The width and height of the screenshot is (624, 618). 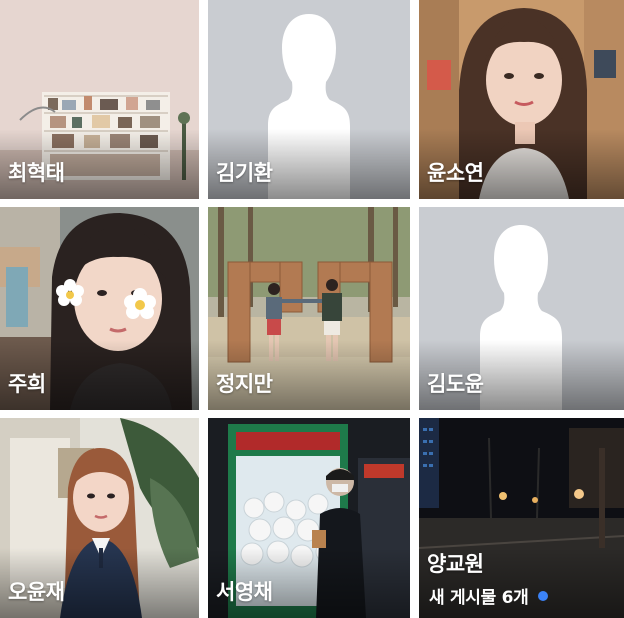 I want to click on friend-name: 오윤재, so click(x=36, y=592).